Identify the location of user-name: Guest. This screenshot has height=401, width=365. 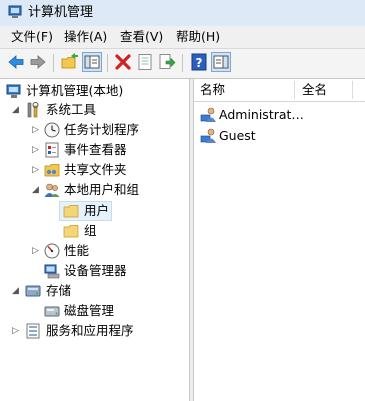
(237, 135).